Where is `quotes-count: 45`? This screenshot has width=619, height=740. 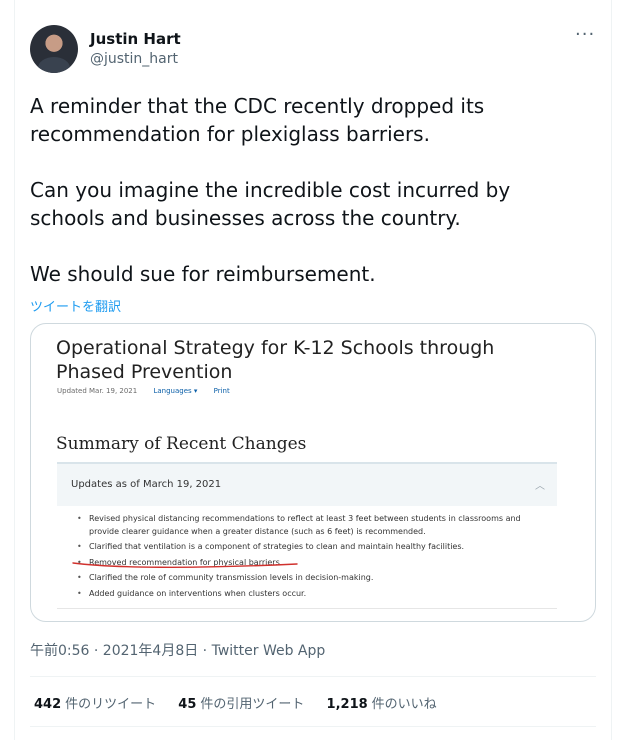 quotes-count: 45 is located at coordinates (187, 704).